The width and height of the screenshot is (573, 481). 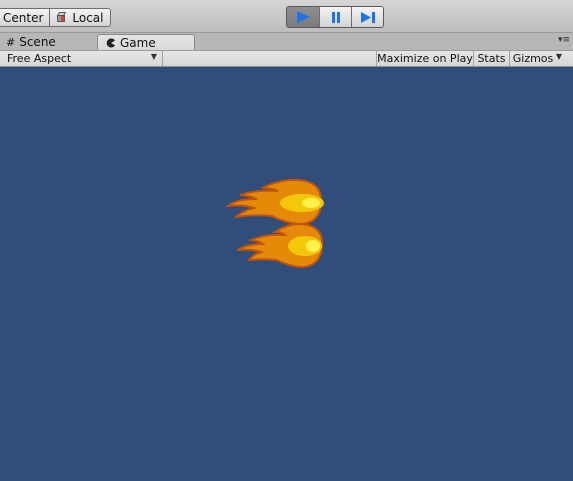 I want to click on step-button, so click(x=367, y=17).